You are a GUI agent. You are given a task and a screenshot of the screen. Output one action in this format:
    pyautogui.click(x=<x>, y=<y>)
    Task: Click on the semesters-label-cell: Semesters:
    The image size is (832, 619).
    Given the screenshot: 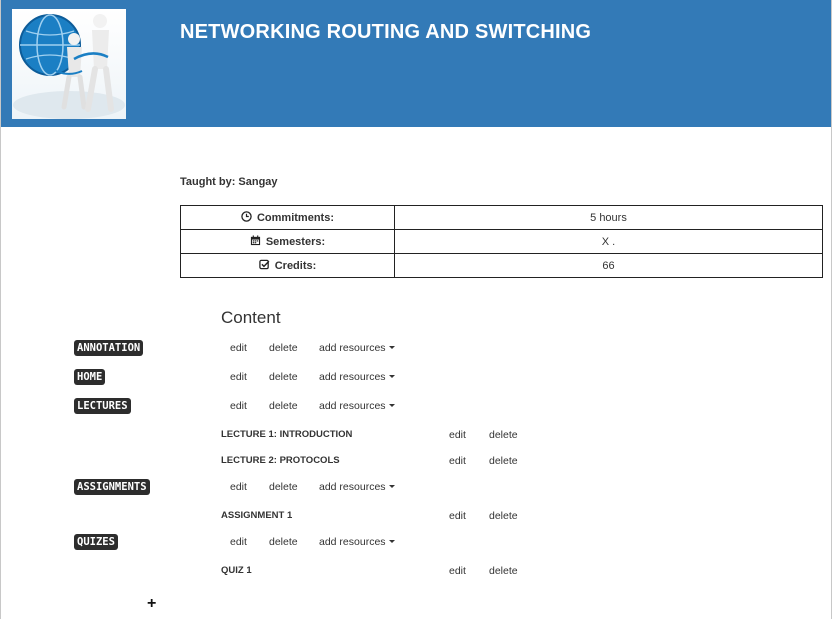 What is the action you would take?
    pyautogui.click(x=287, y=241)
    